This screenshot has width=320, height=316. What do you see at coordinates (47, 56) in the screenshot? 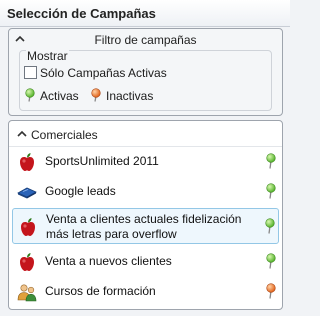
I see `show-group-label: Mostrar` at bounding box center [47, 56].